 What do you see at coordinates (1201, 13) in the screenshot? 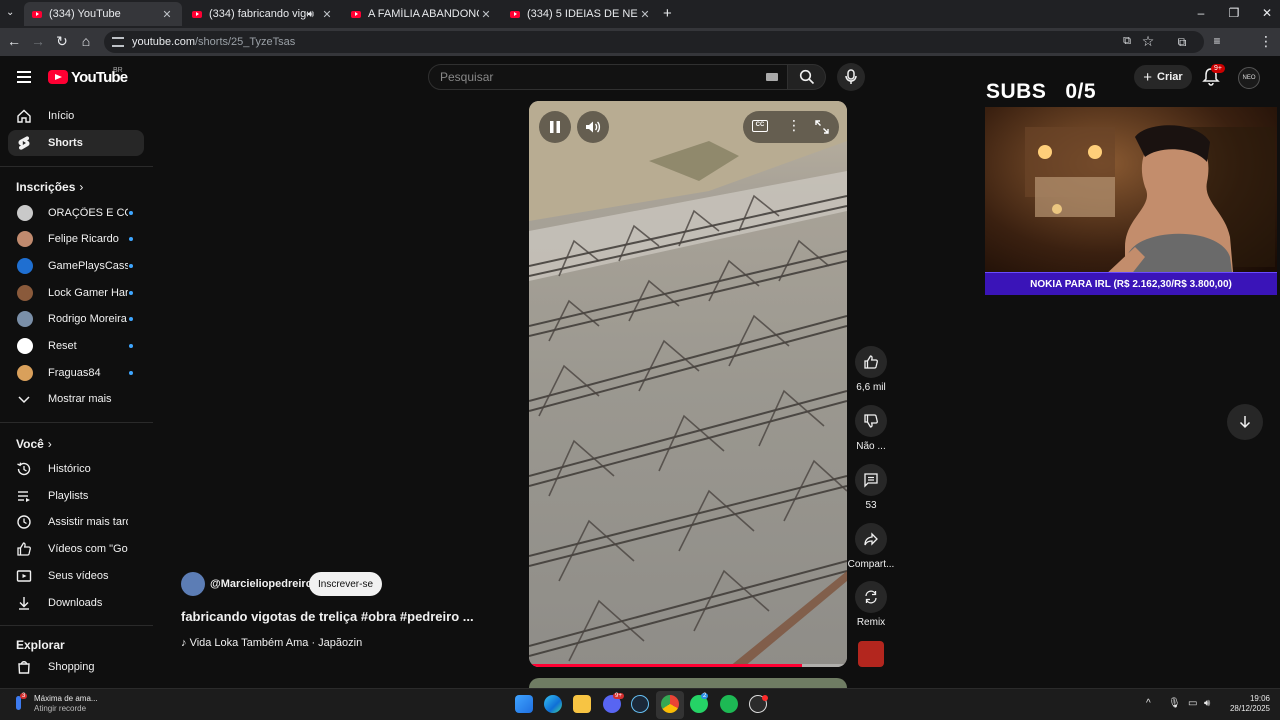
I see `minimize-icon: –` at bounding box center [1201, 13].